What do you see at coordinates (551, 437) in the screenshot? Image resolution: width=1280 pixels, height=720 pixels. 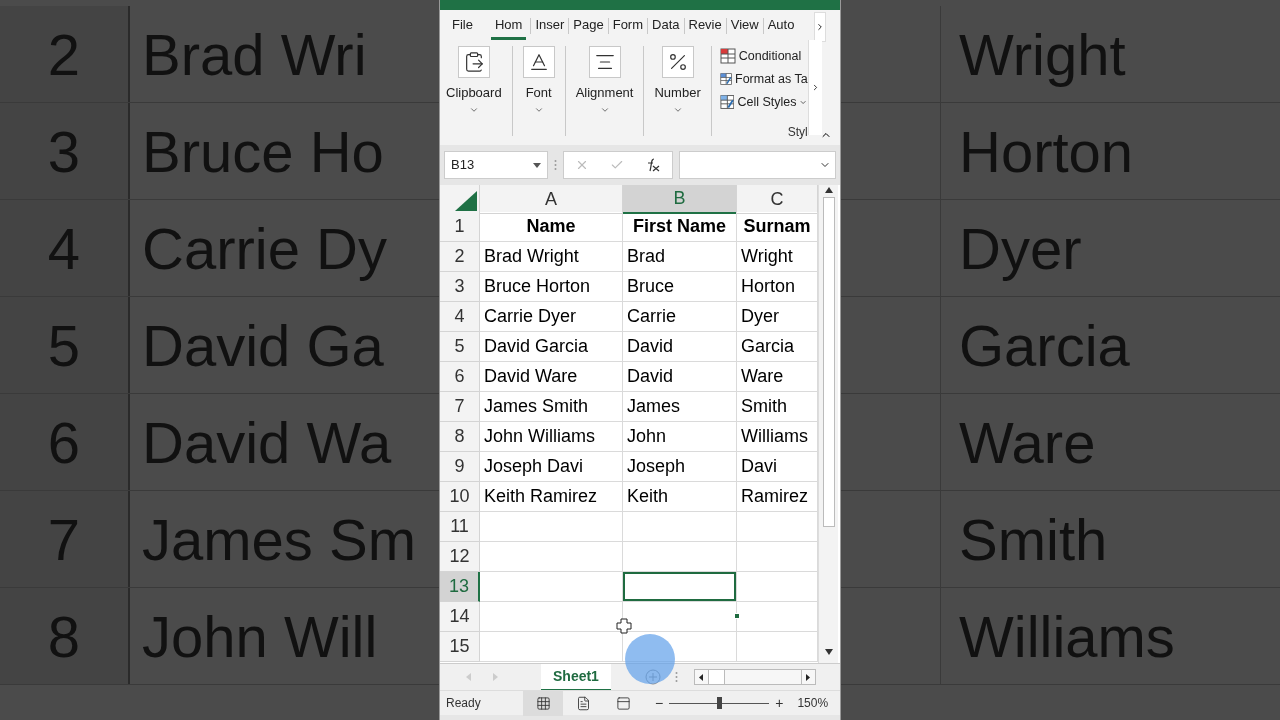 I see `table-cell: John Williams` at bounding box center [551, 437].